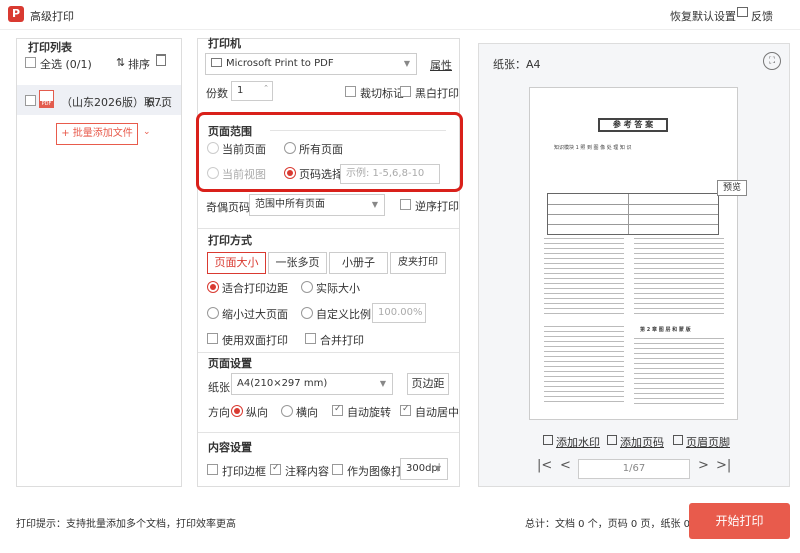 Image resolution: width=800 pixels, height=553 pixels. Describe the element at coordinates (405, 204) in the screenshot. I see `reverse-print-checkbox` at that location.